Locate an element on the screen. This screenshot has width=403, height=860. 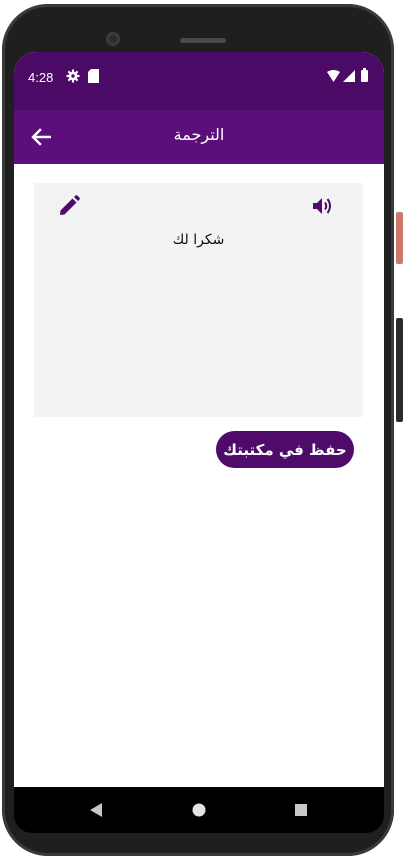
power-button is located at coordinates (399, 238).